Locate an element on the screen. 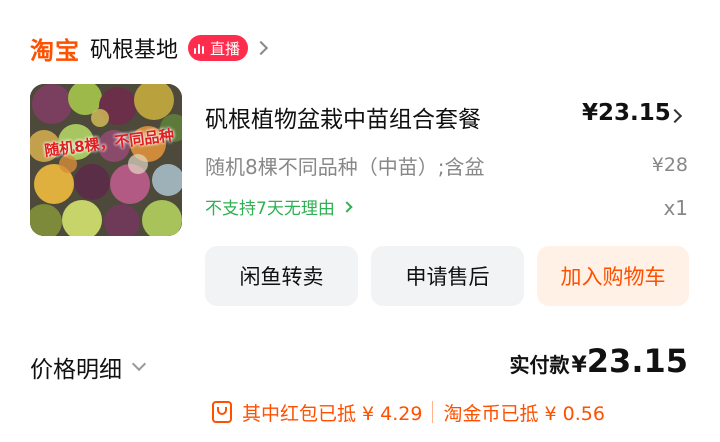 This screenshot has height=442, width=720. live-bars-icon is located at coordinates (200, 48).